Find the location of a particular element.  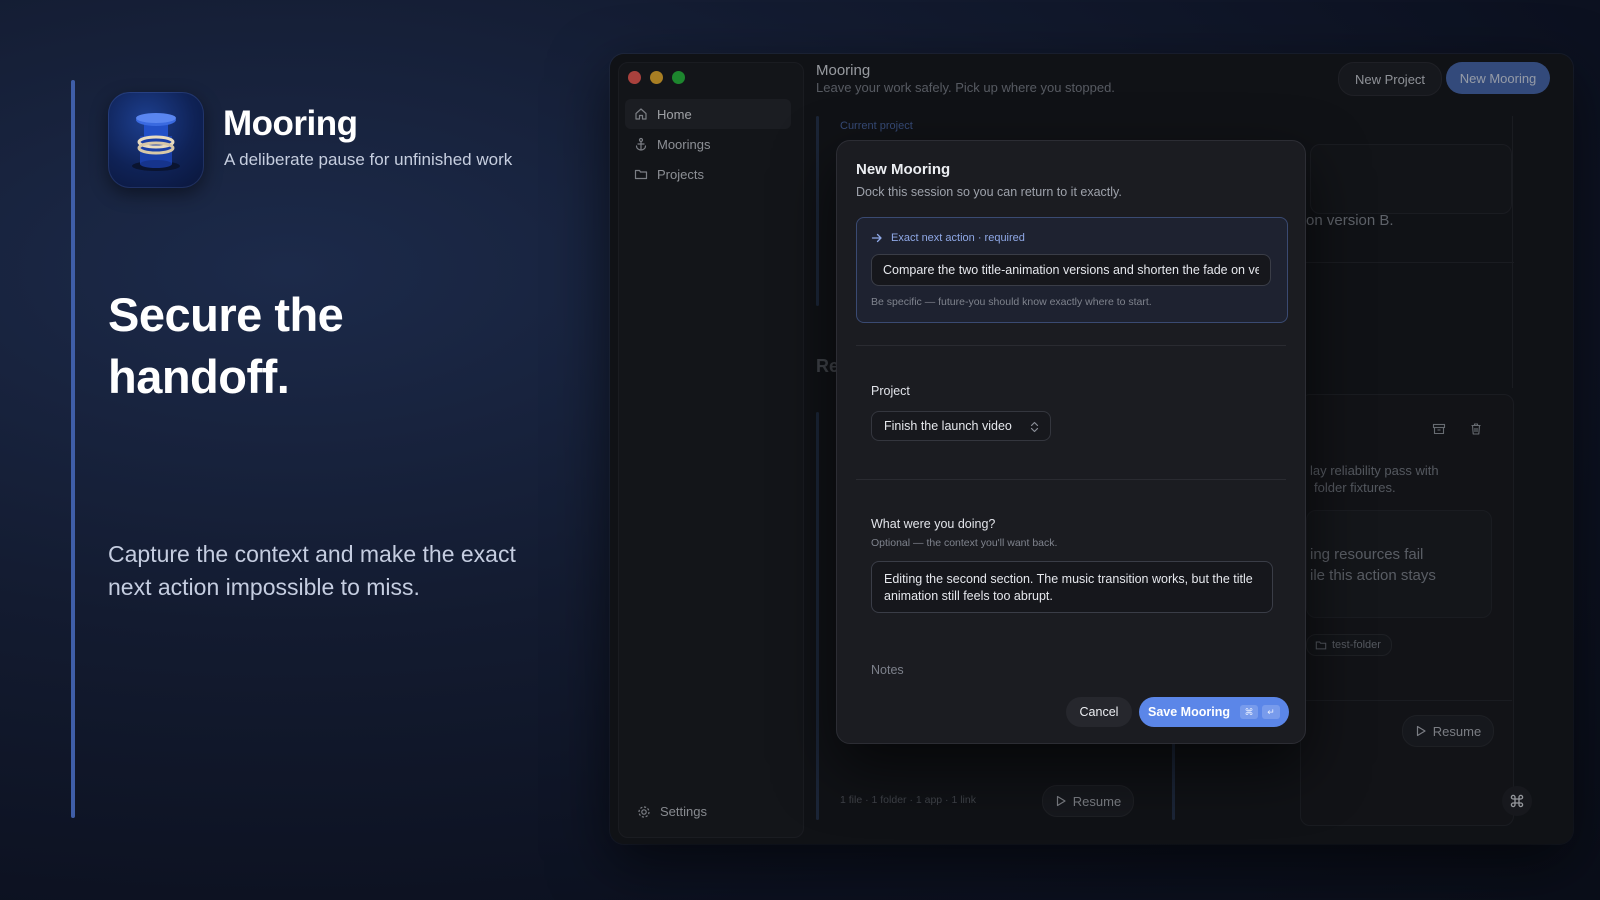

tag-chip: test-folder is located at coordinates (1349, 645).